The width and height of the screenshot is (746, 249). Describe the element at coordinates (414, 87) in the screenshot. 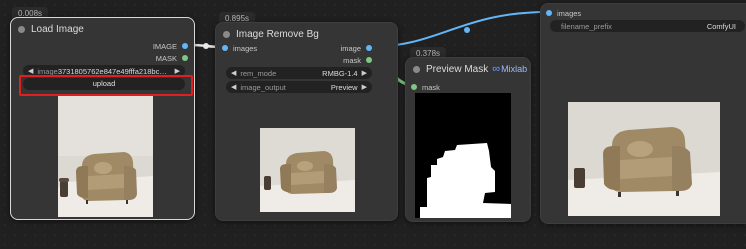

I see `input-mask-dot-icon` at that location.